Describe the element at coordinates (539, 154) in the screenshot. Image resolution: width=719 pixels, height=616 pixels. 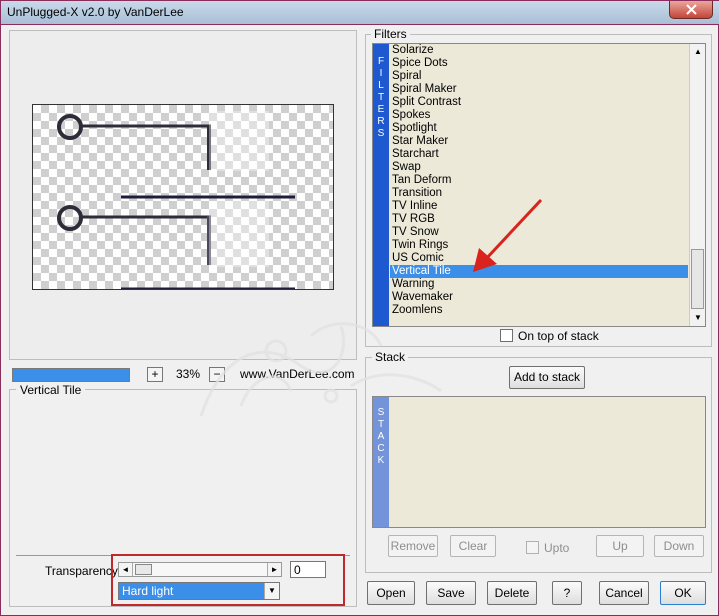
I see `filter-item: Starchart` at that location.